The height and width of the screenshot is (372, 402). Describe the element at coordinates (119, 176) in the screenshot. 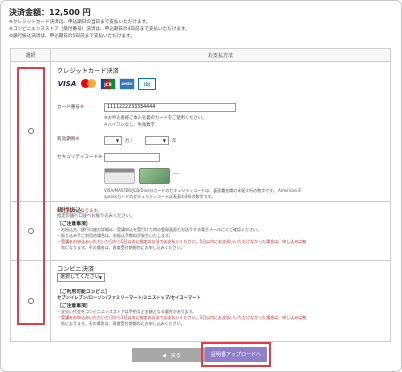

I see `card-back-image` at that location.